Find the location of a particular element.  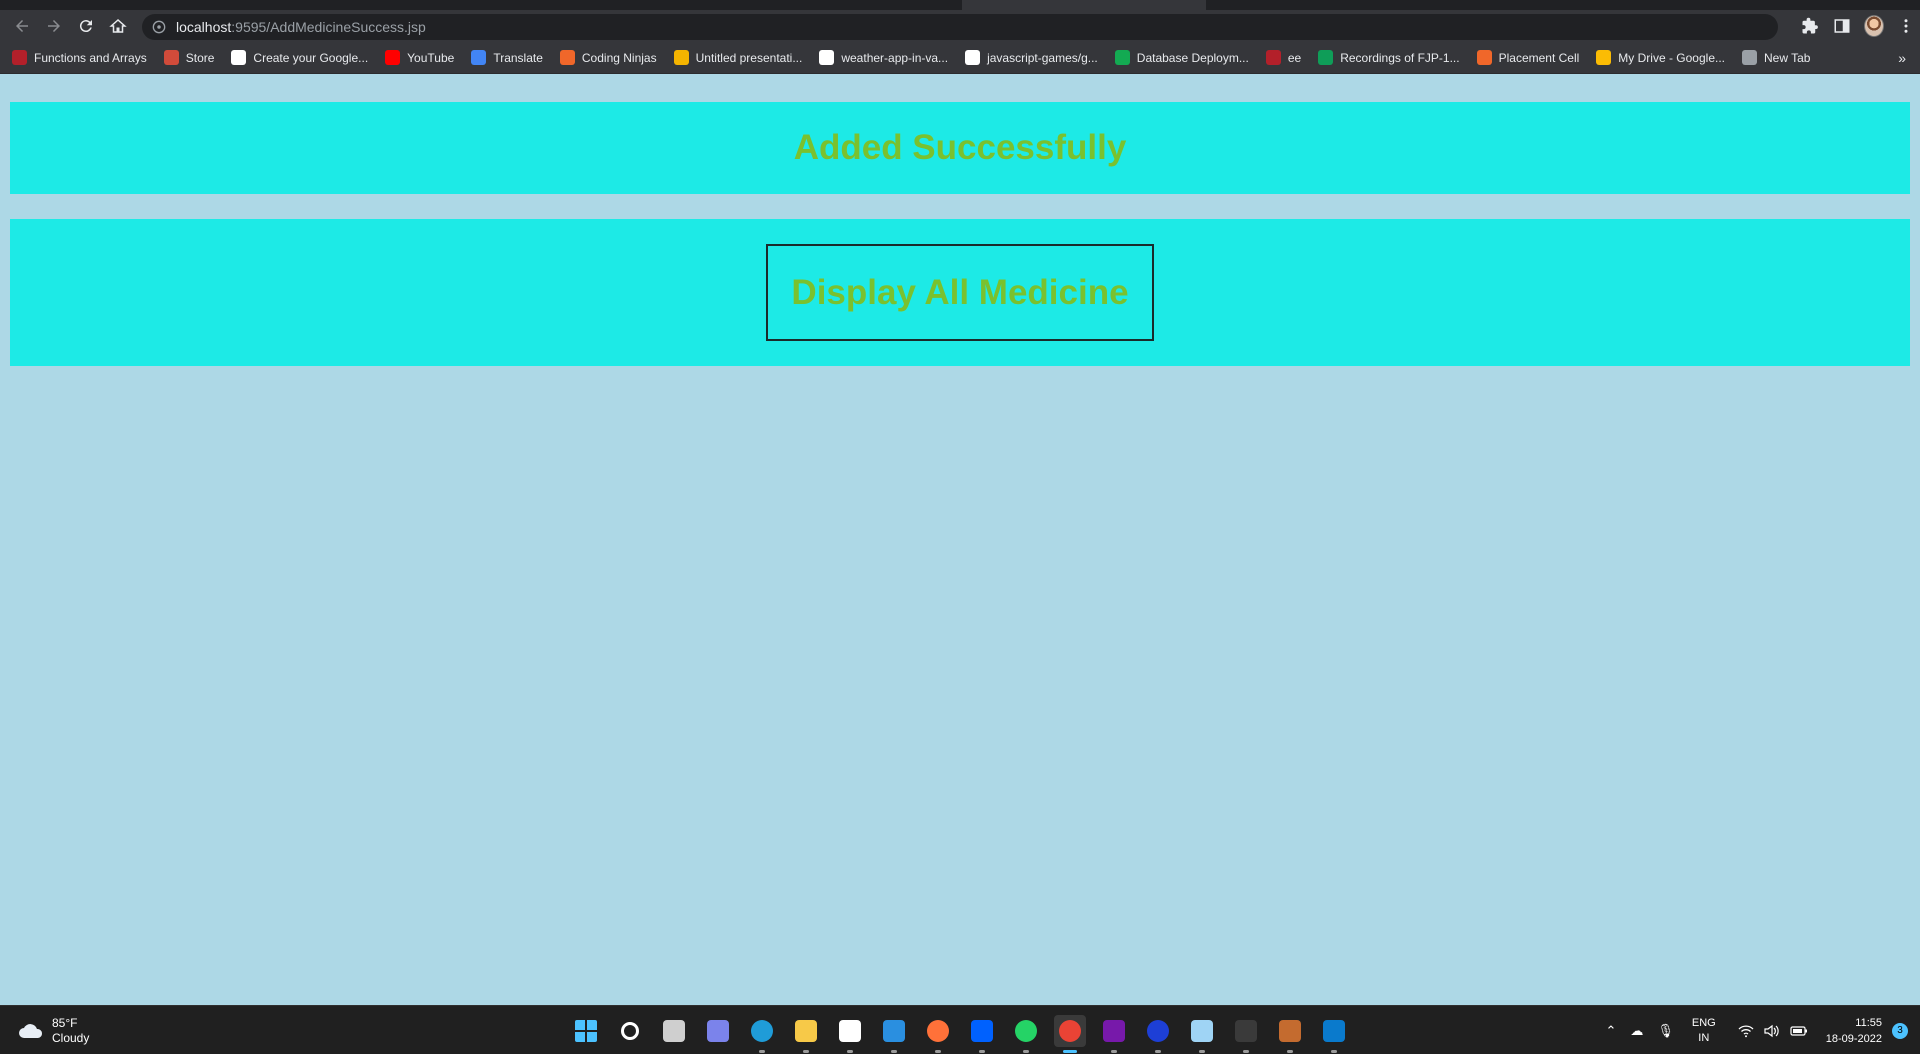

address-bar: localhost:9595/AddMedicineSuccess.jsp is located at coordinates (960, 27).